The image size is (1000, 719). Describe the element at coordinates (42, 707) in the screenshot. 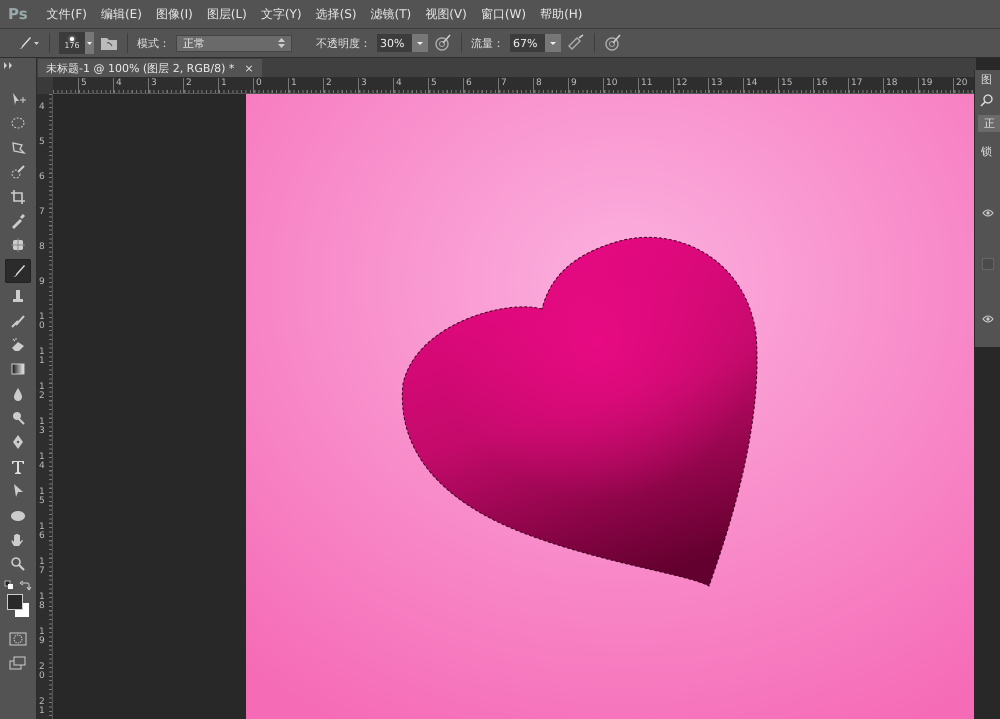

I see `ruler-number: 21` at that location.